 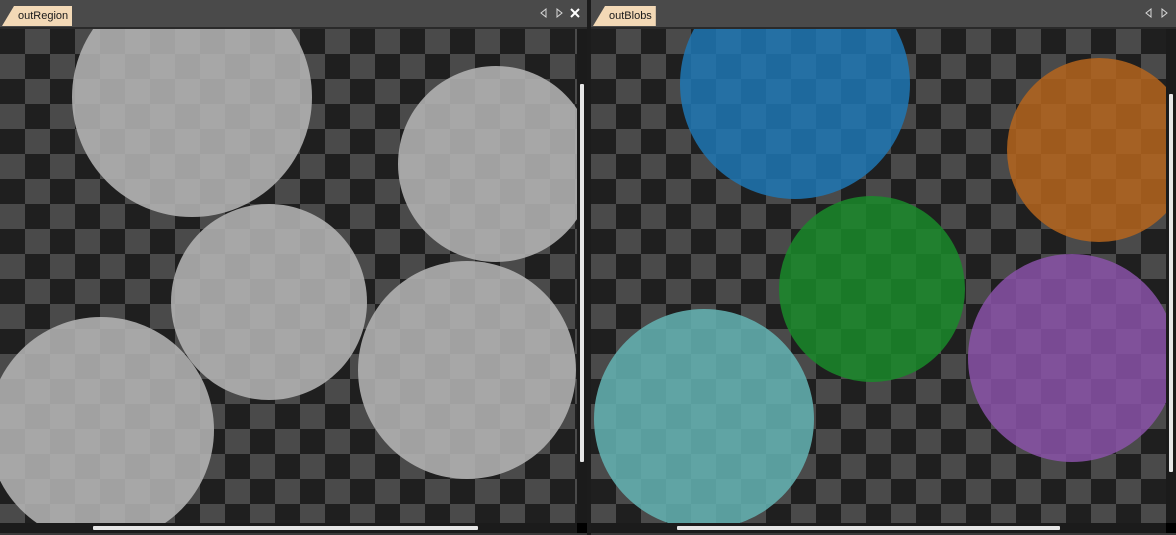 What do you see at coordinates (624, 16) in the screenshot?
I see `tab-outblobs: outBlobs` at bounding box center [624, 16].